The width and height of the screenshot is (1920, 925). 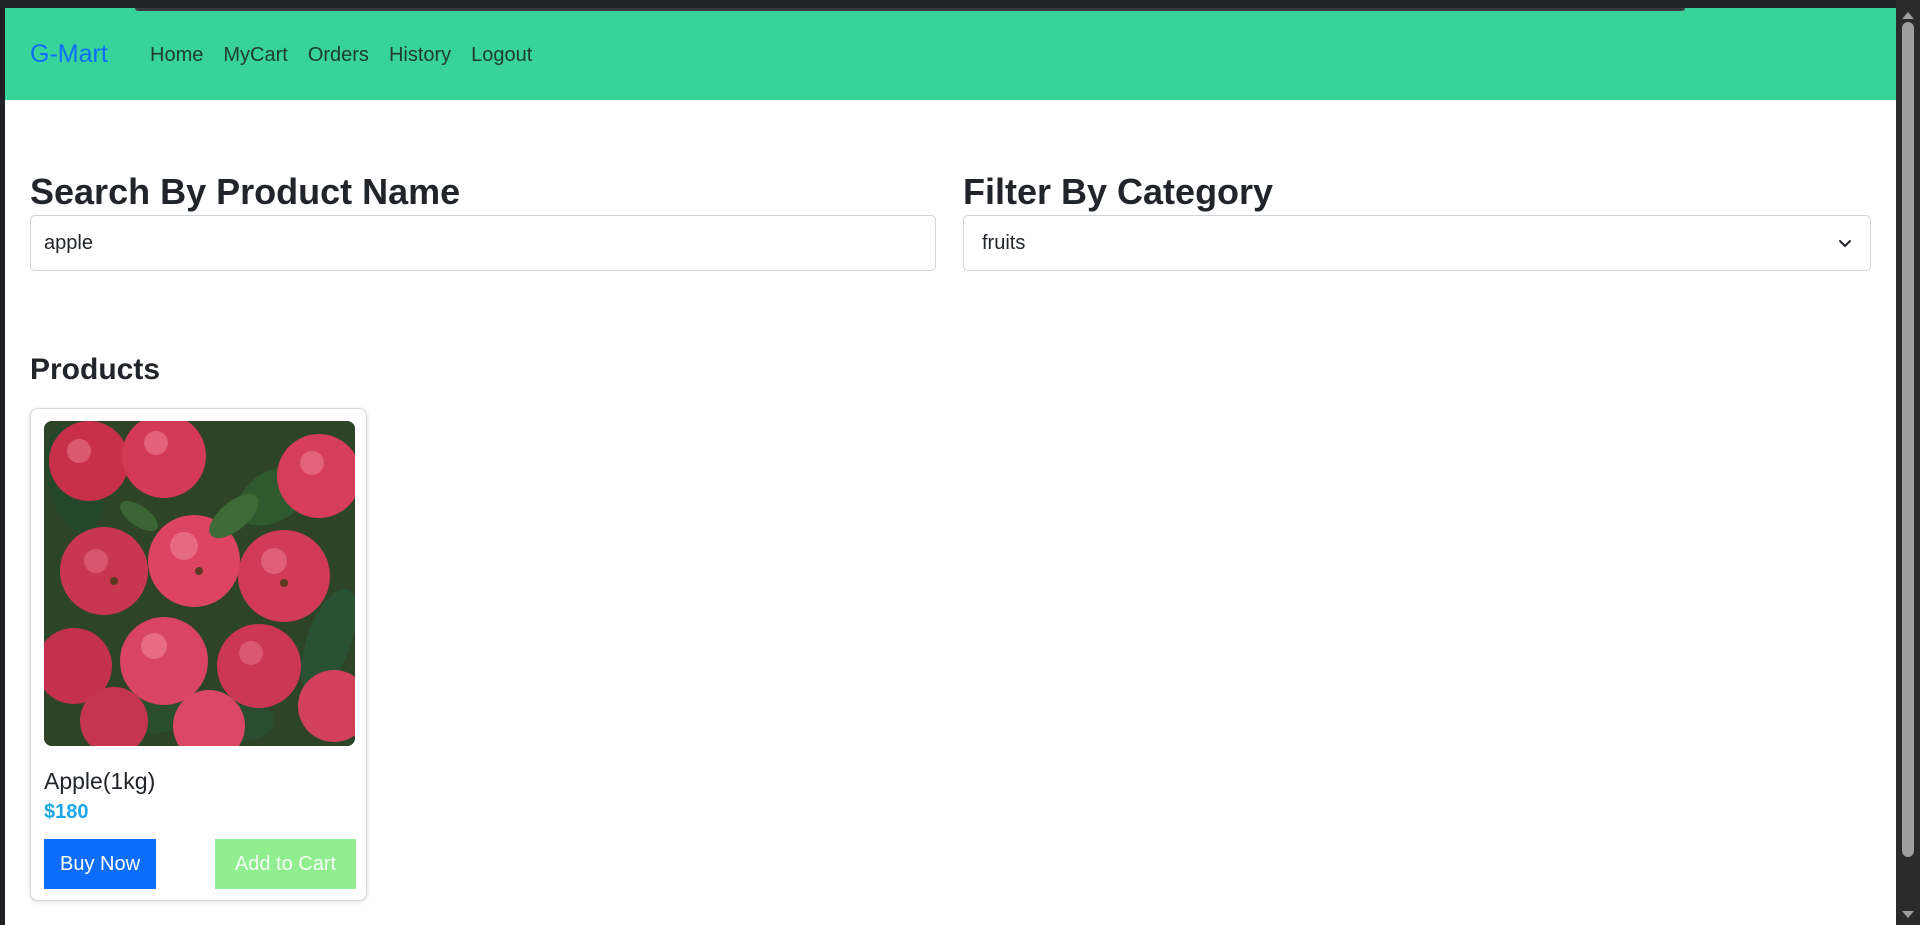 I want to click on nav-links: Home MyCart Orders History Logout, so click(x=341, y=55).